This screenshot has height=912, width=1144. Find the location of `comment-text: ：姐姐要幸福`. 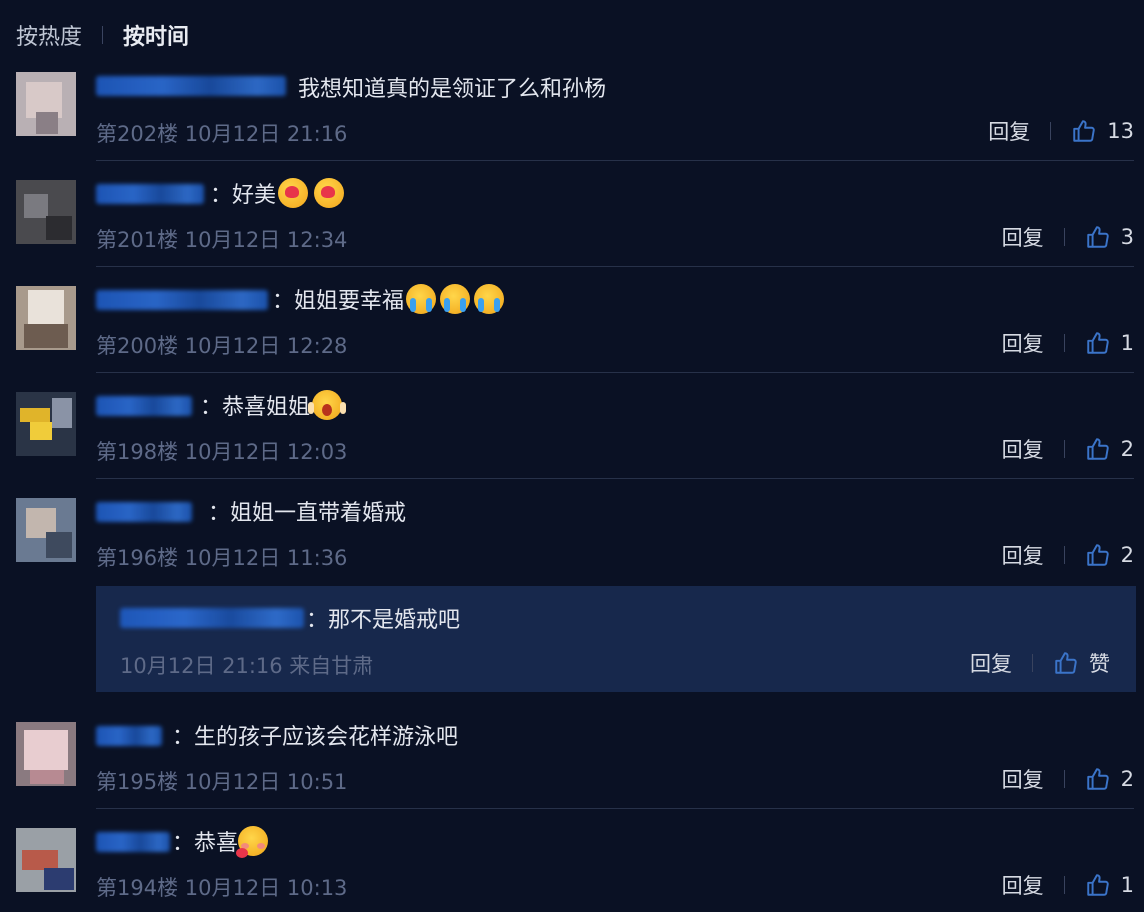

comment-text: ：姐姐要幸福 is located at coordinates (388, 299).